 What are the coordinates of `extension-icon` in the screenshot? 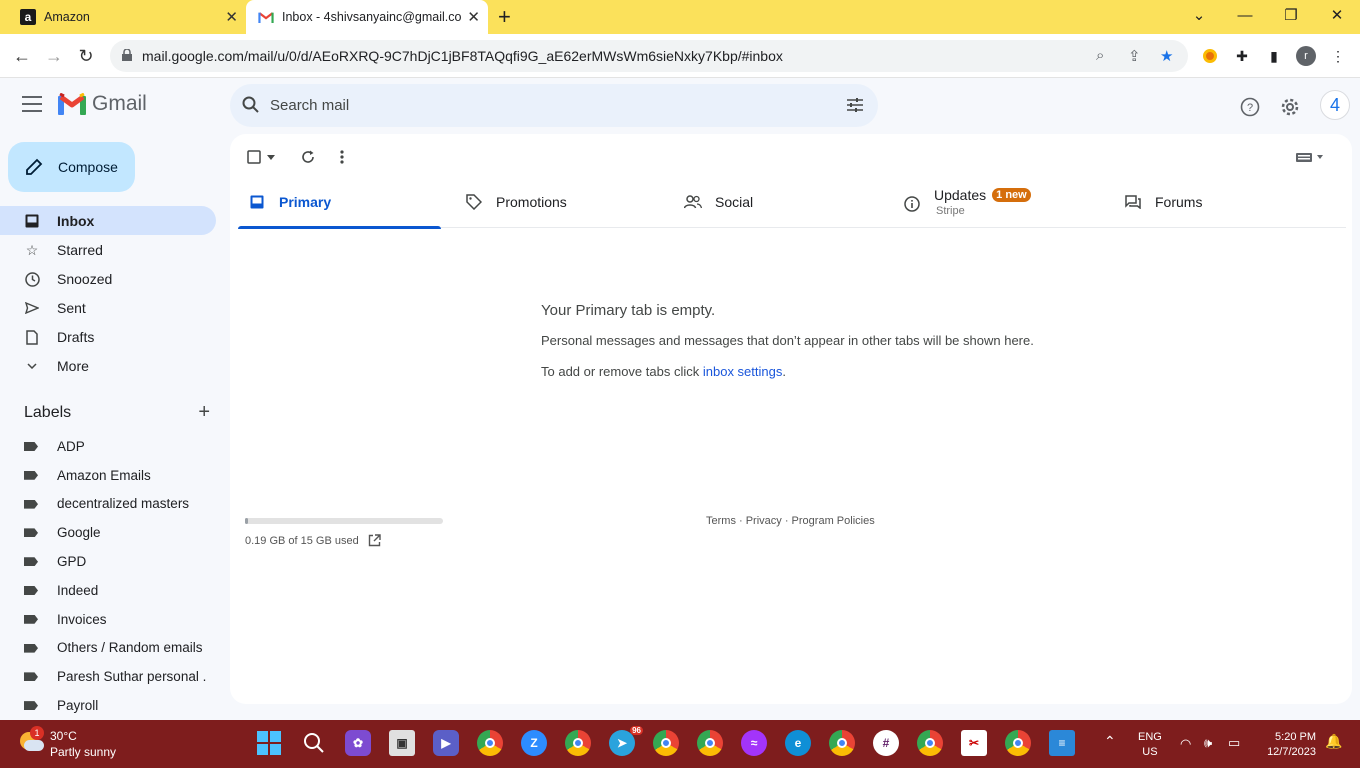 It's located at (1210, 56).